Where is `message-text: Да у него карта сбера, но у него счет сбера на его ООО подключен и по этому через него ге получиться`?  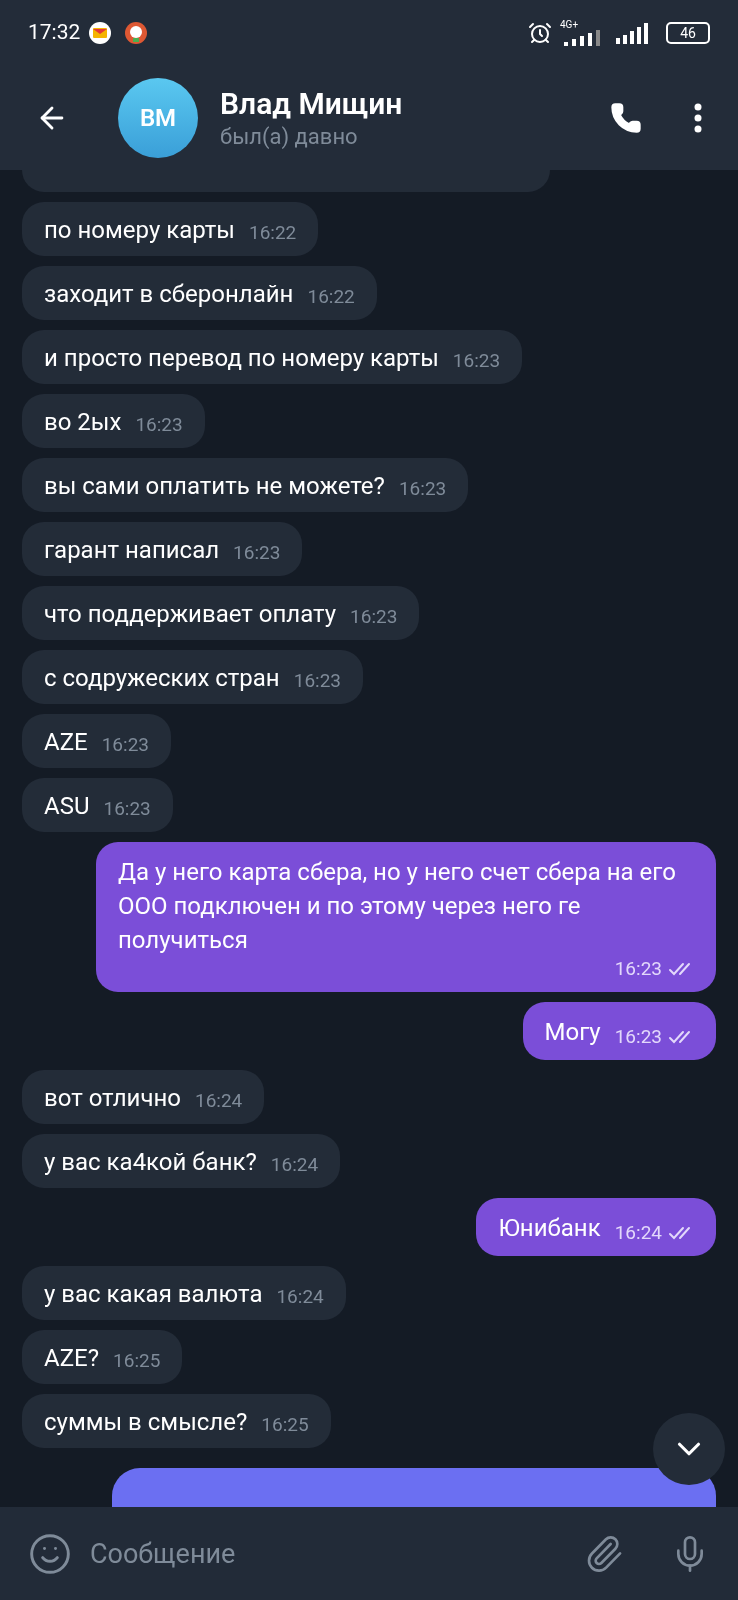 message-text: Да у него карта сбера, но у него счет сбера на его ООО подключен и по этому через него ге получиться is located at coordinates (397, 906).